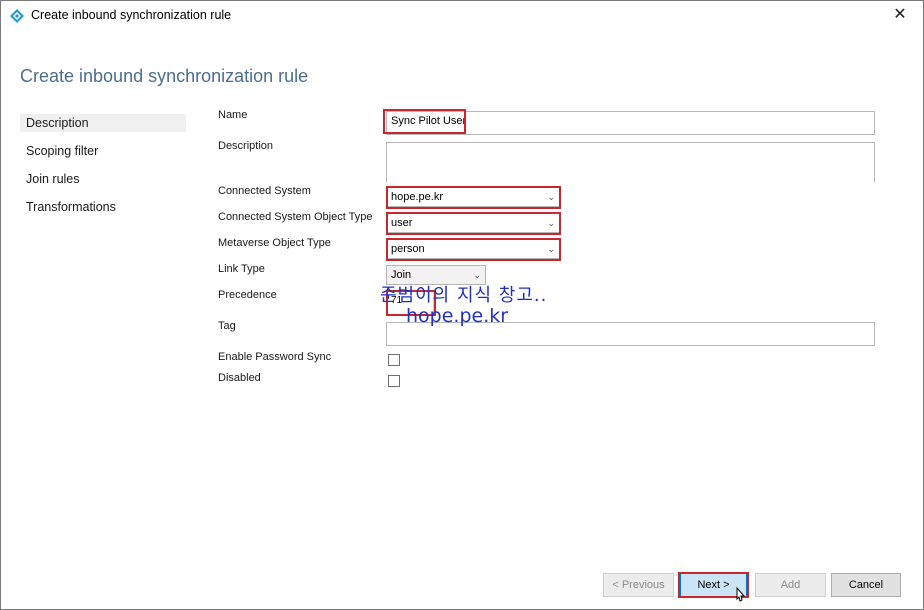 This screenshot has width=924, height=610. Describe the element at coordinates (17, 16) in the screenshot. I see `sync-diamond-icon` at that location.